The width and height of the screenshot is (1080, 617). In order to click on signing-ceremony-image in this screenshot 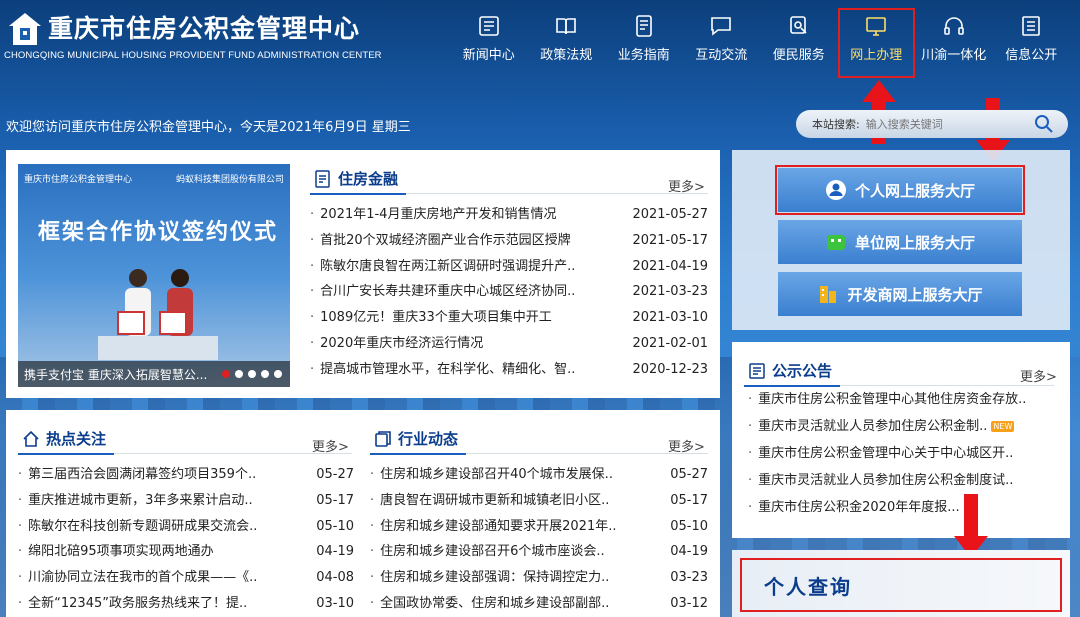, I will do `click(158, 314)`.